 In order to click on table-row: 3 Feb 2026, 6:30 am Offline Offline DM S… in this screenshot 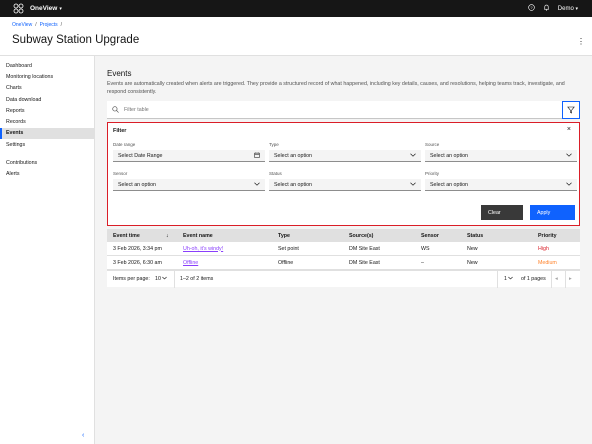, I will do `click(343, 263)`.